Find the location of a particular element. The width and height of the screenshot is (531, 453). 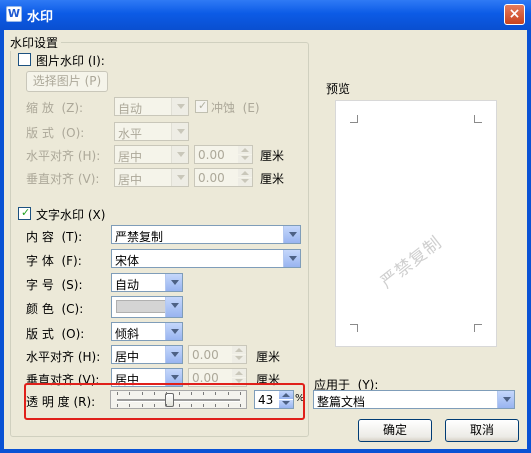

text-font-select: 宋体 is located at coordinates (206, 258).